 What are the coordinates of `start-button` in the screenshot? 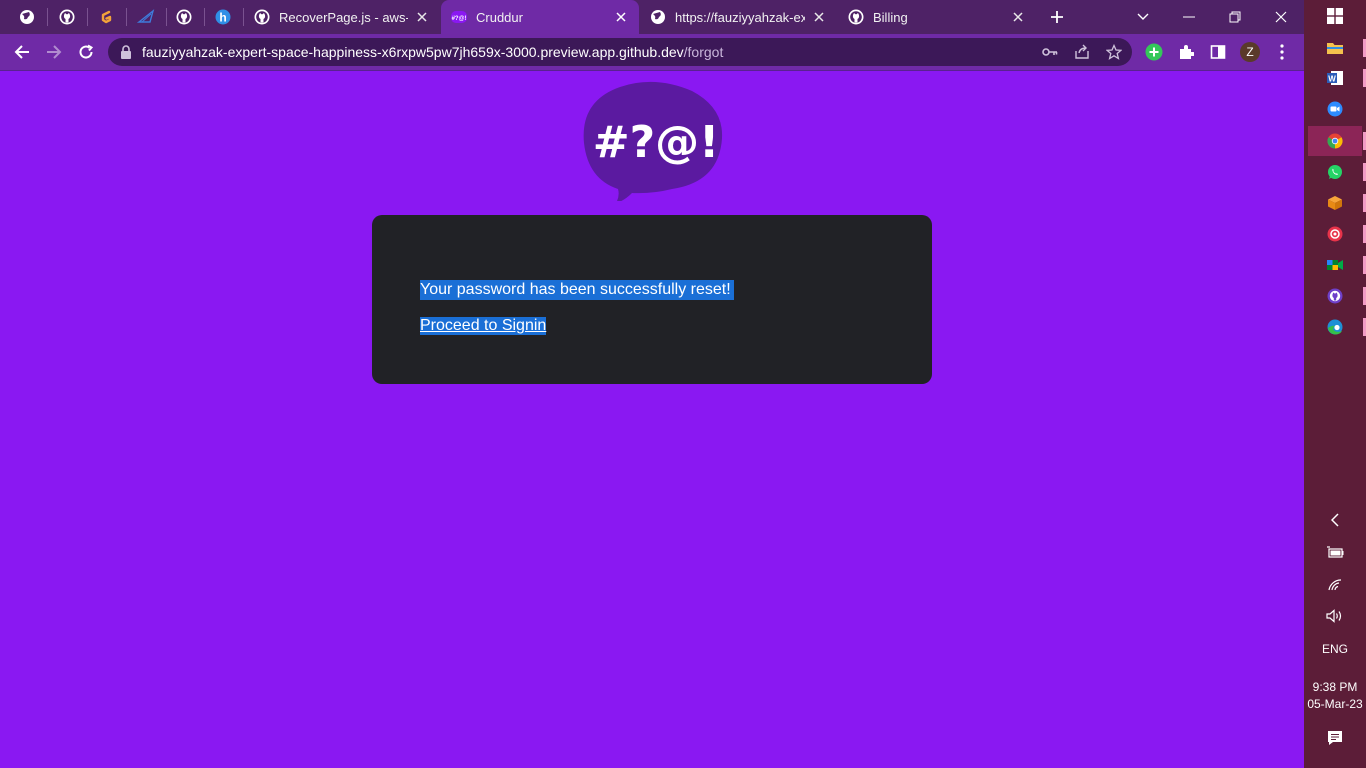 It's located at (1335, 16).